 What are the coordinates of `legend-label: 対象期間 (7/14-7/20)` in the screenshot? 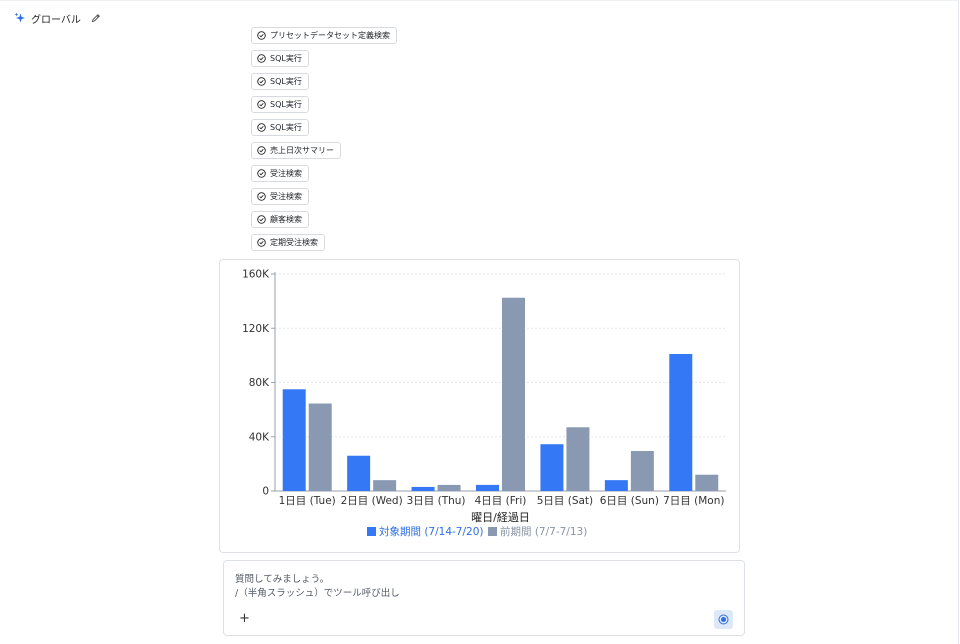 It's located at (431, 531).